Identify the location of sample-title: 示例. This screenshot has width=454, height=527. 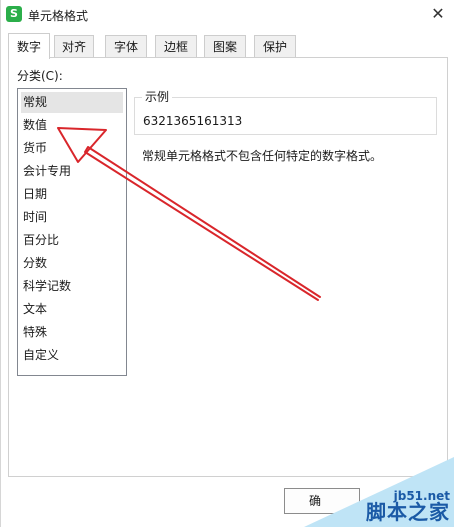
(157, 96).